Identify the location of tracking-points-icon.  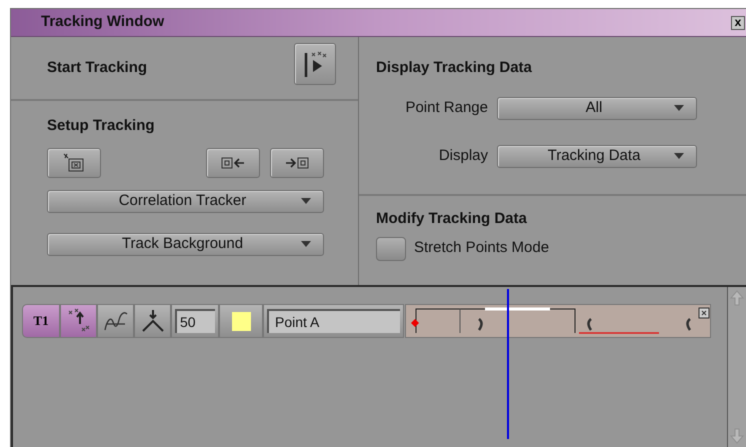
(79, 321).